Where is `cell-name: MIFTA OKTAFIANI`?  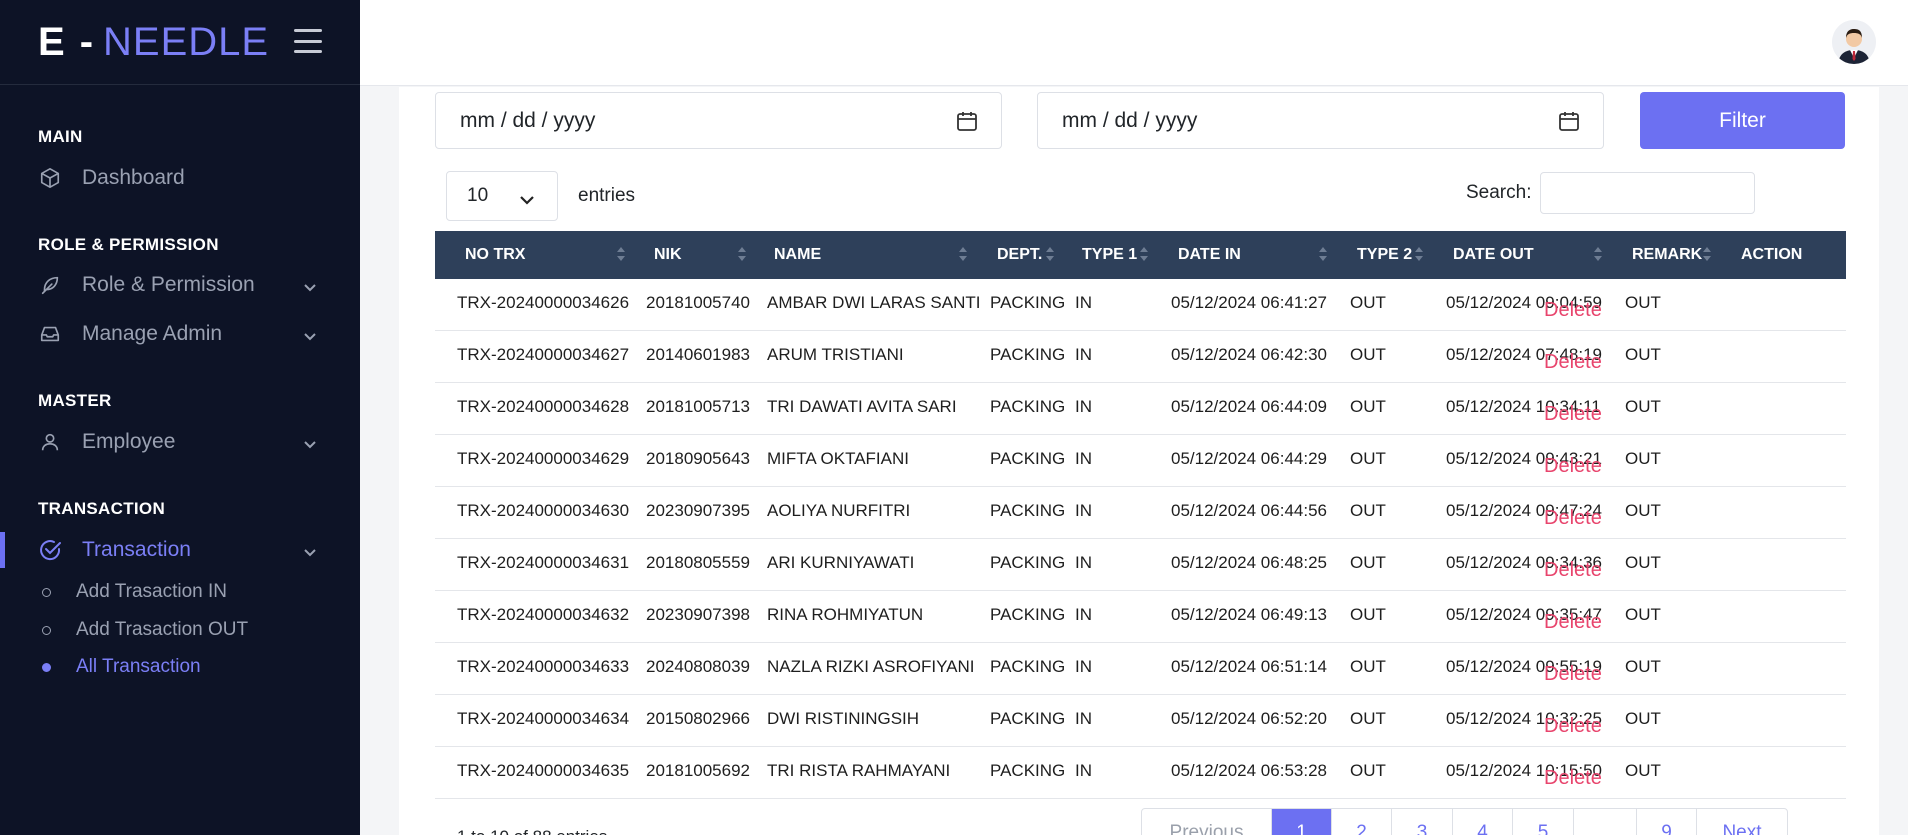 cell-name: MIFTA OKTAFIANI is located at coordinates (838, 458).